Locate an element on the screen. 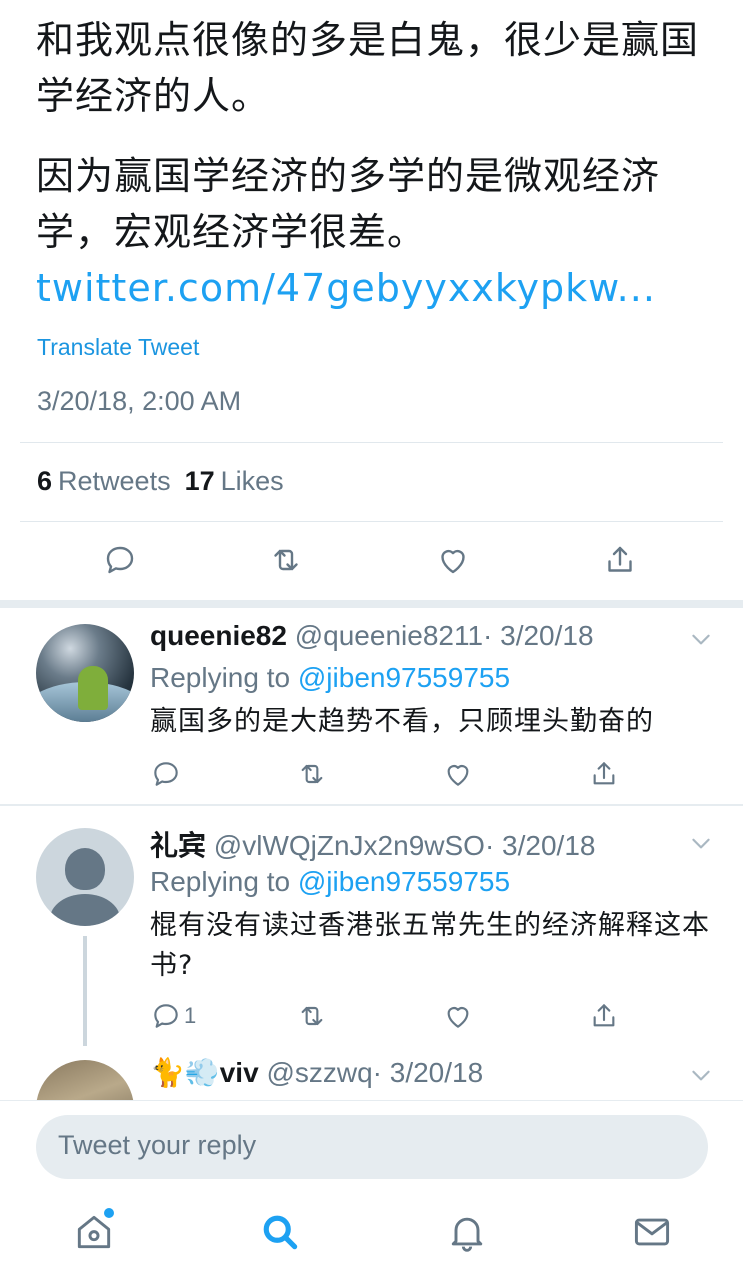 The height and width of the screenshot is (1280, 743). display-name: 🐈💨viv is located at coordinates (204, 1072).